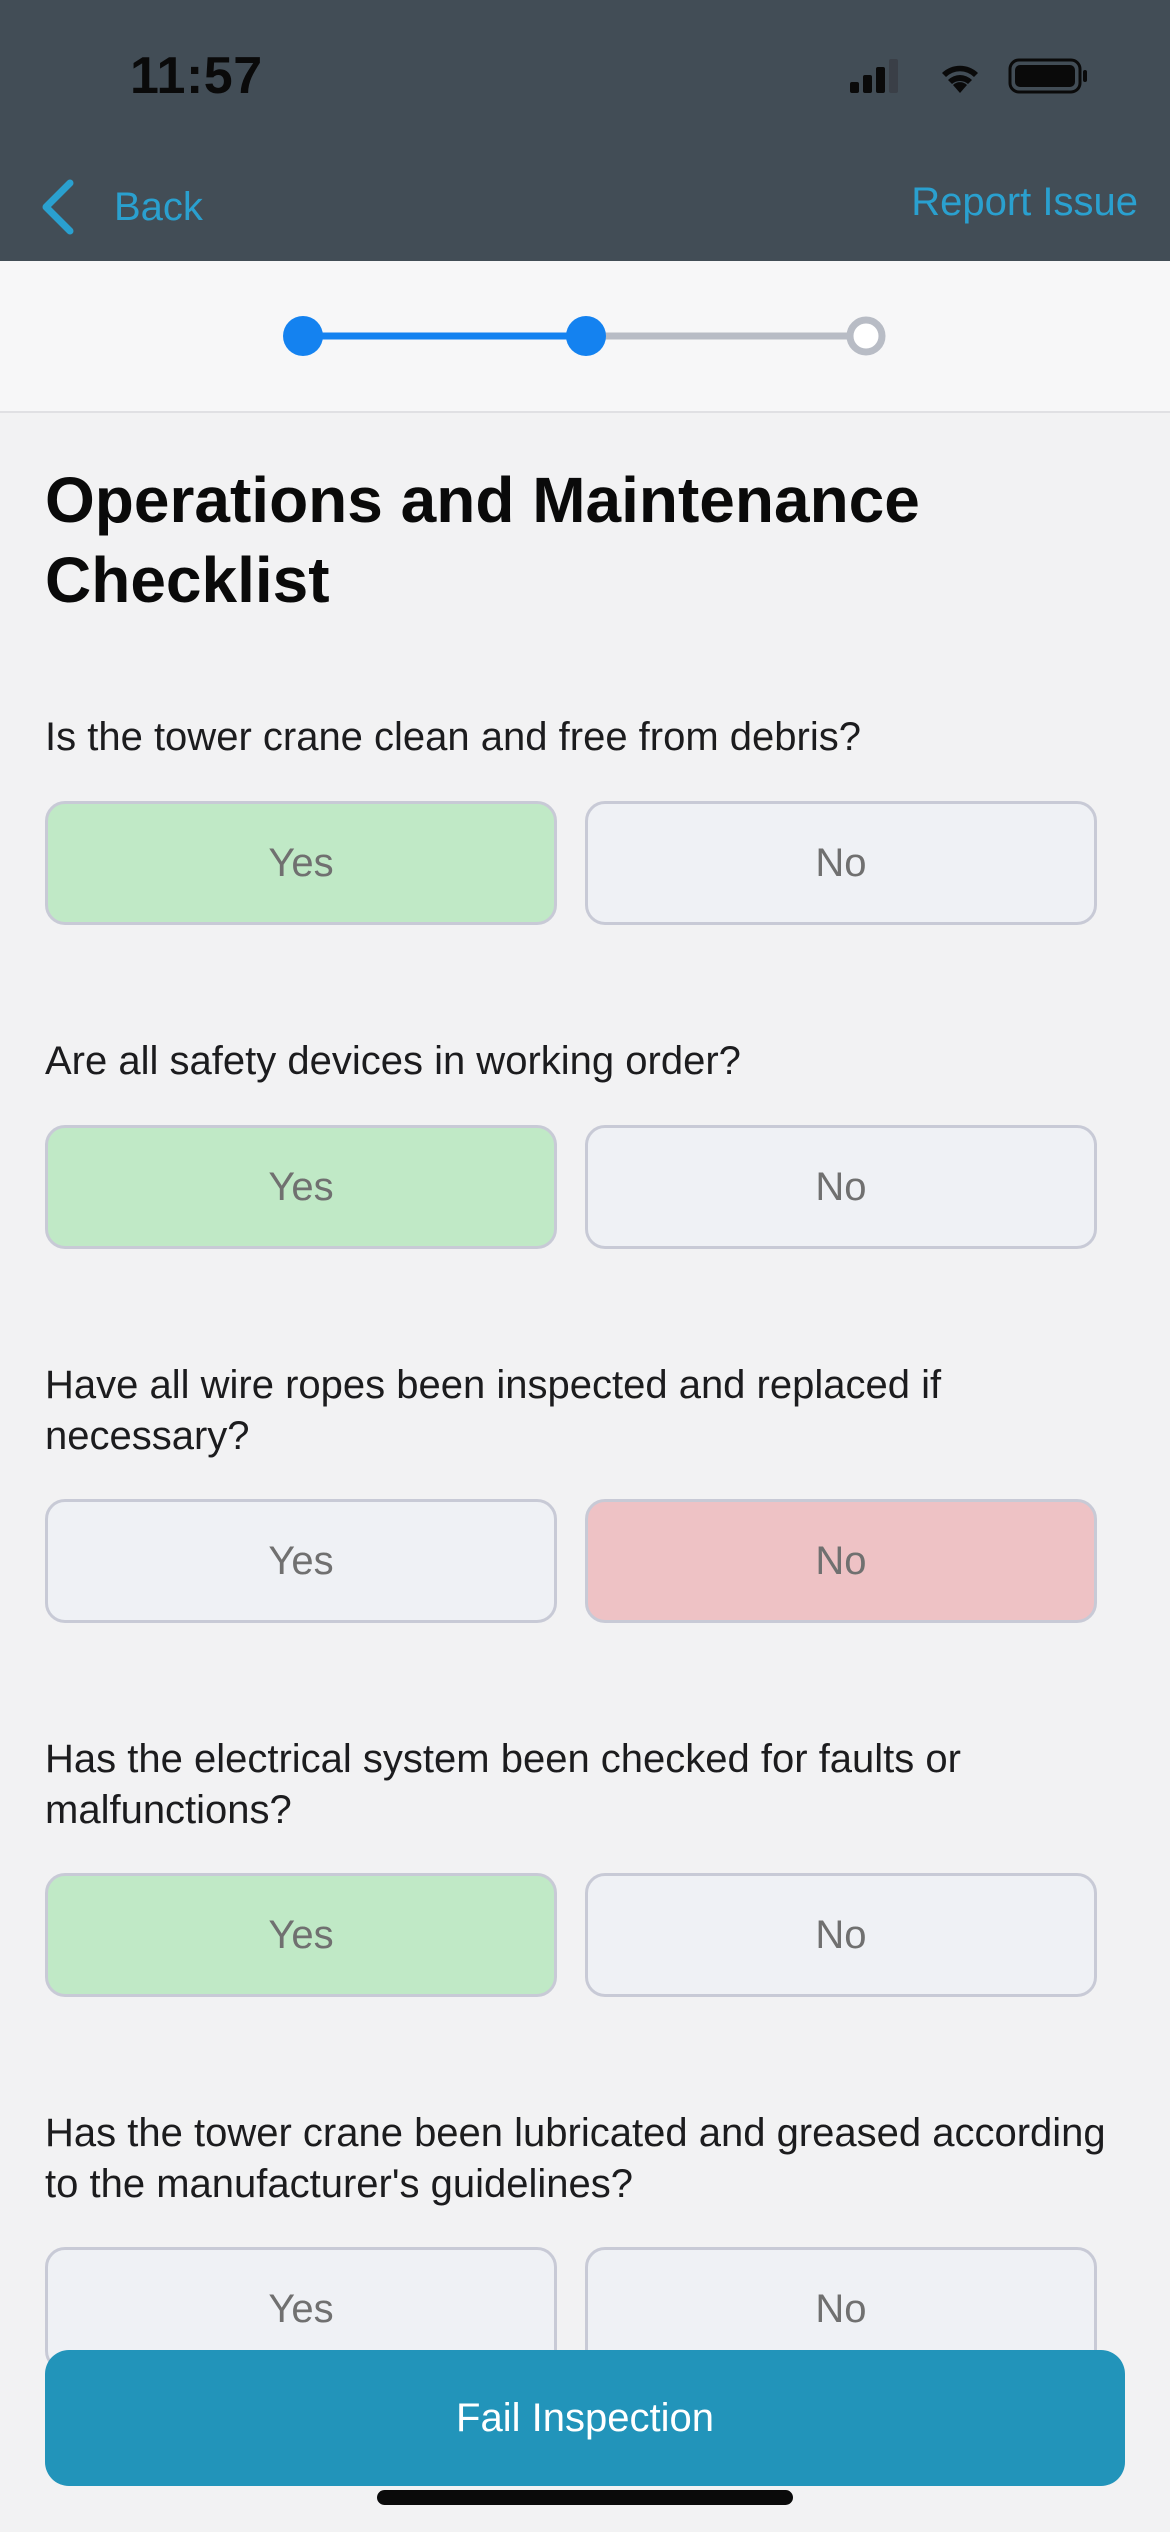 The image size is (1170, 2532). What do you see at coordinates (303, 336) in the screenshot?
I see `step-1-indicator` at bounding box center [303, 336].